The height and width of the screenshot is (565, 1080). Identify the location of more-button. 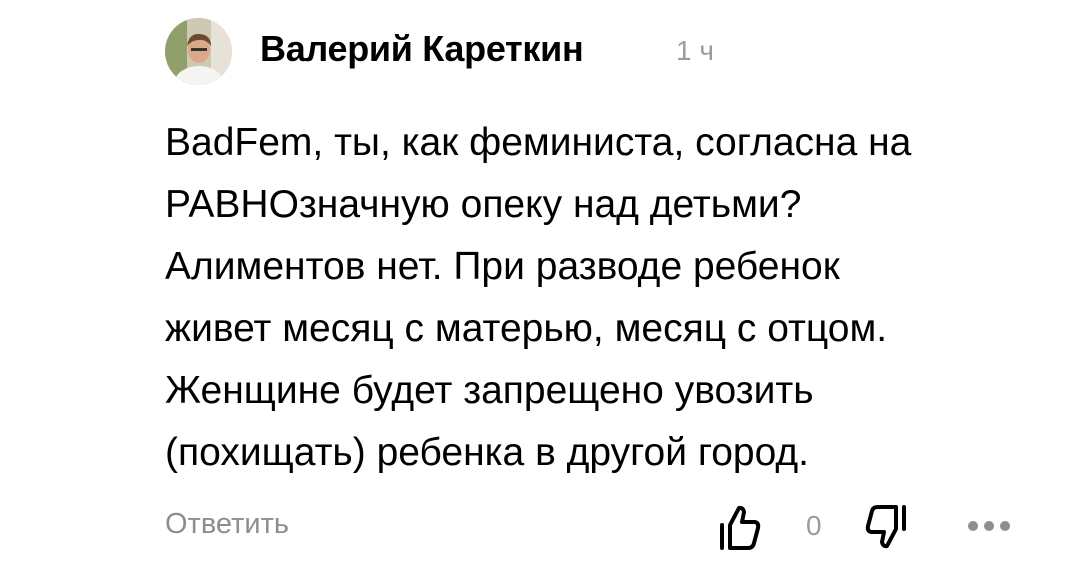
(989, 526).